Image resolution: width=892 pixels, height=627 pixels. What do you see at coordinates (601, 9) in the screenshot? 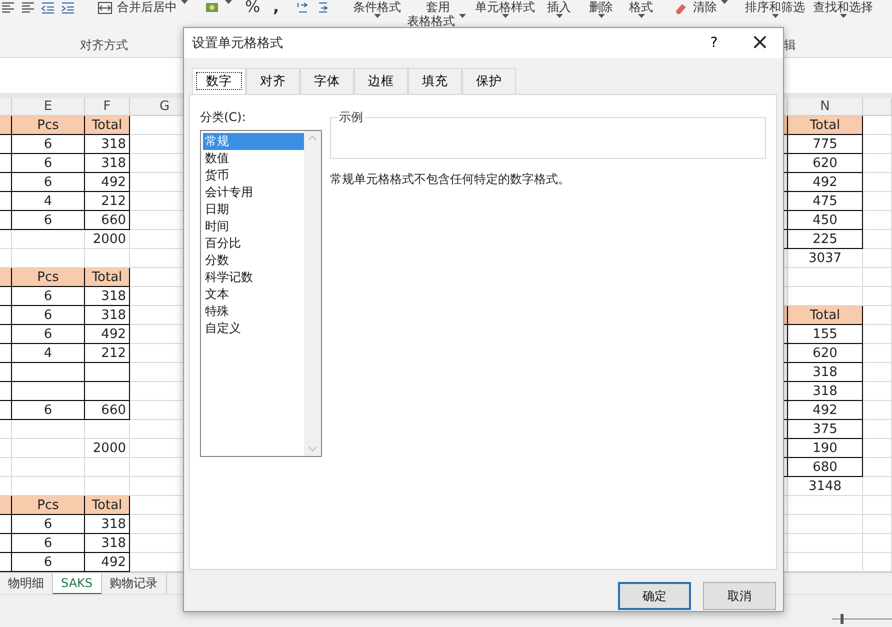
I see `ribbon-command: 删除` at bounding box center [601, 9].